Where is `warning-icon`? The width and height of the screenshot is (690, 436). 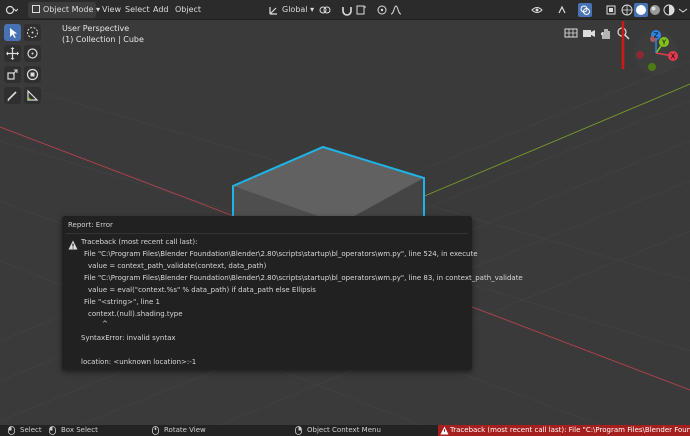 warning-icon is located at coordinates (73, 245).